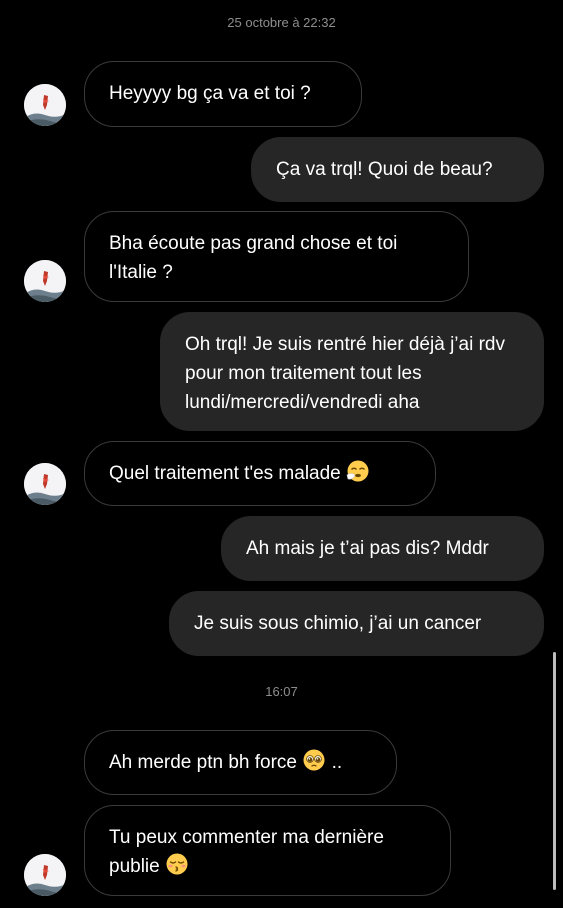 Image resolution: width=563 pixels, height=908 pixels. What do you see at coordinates (210, 93) in the screenshot?
I see `message-text: Heyyyy bg ça va et toi ?` at bounding box center [210, 93].